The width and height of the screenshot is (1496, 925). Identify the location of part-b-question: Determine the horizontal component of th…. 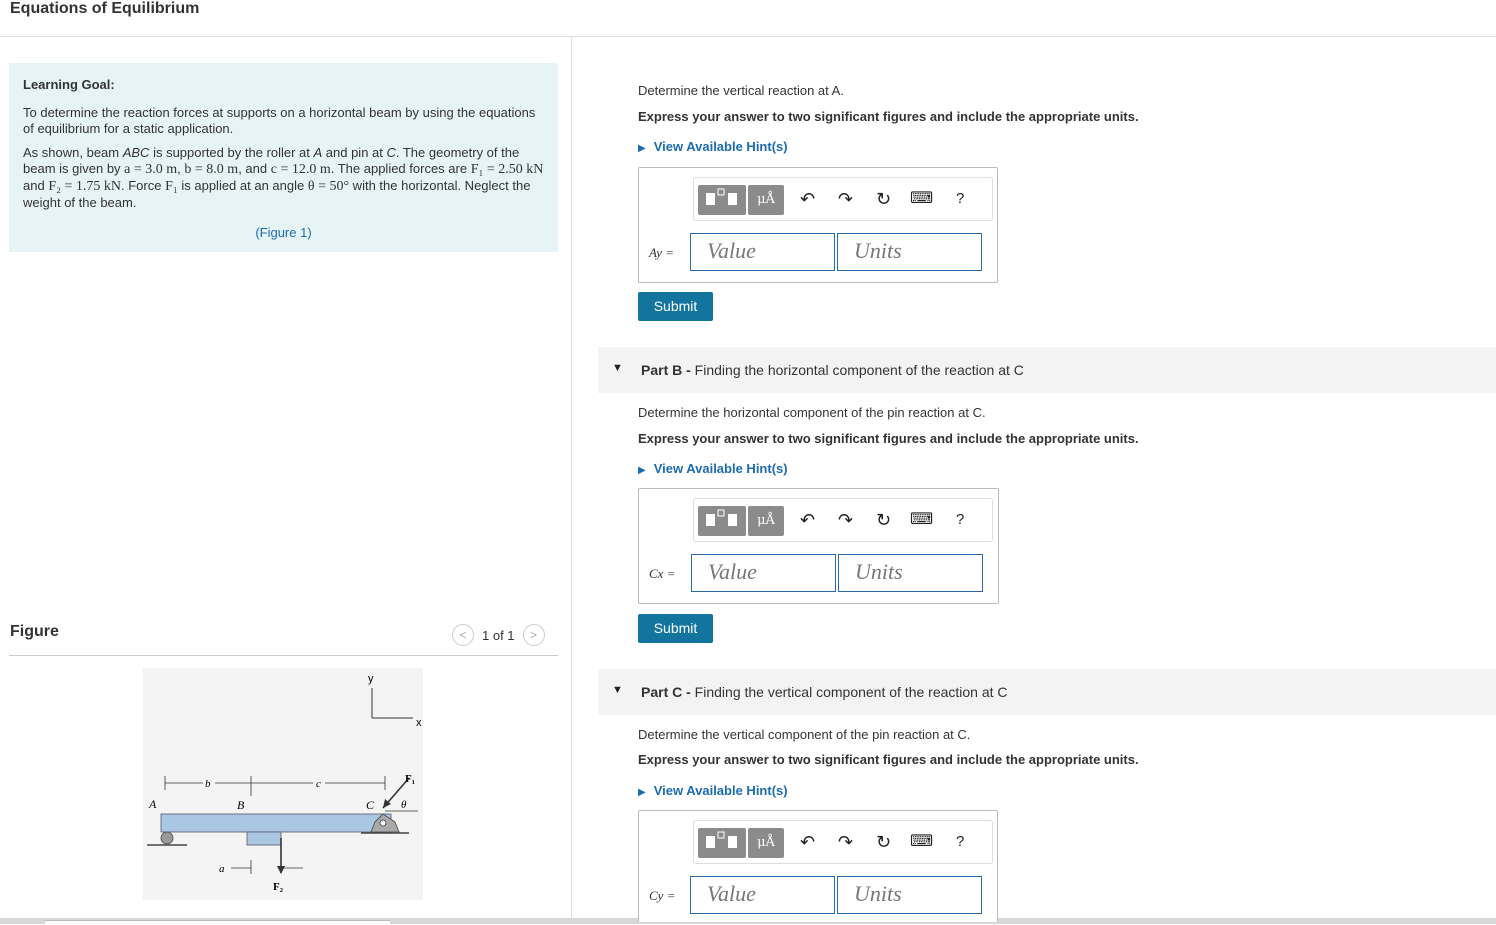
(812, 412).